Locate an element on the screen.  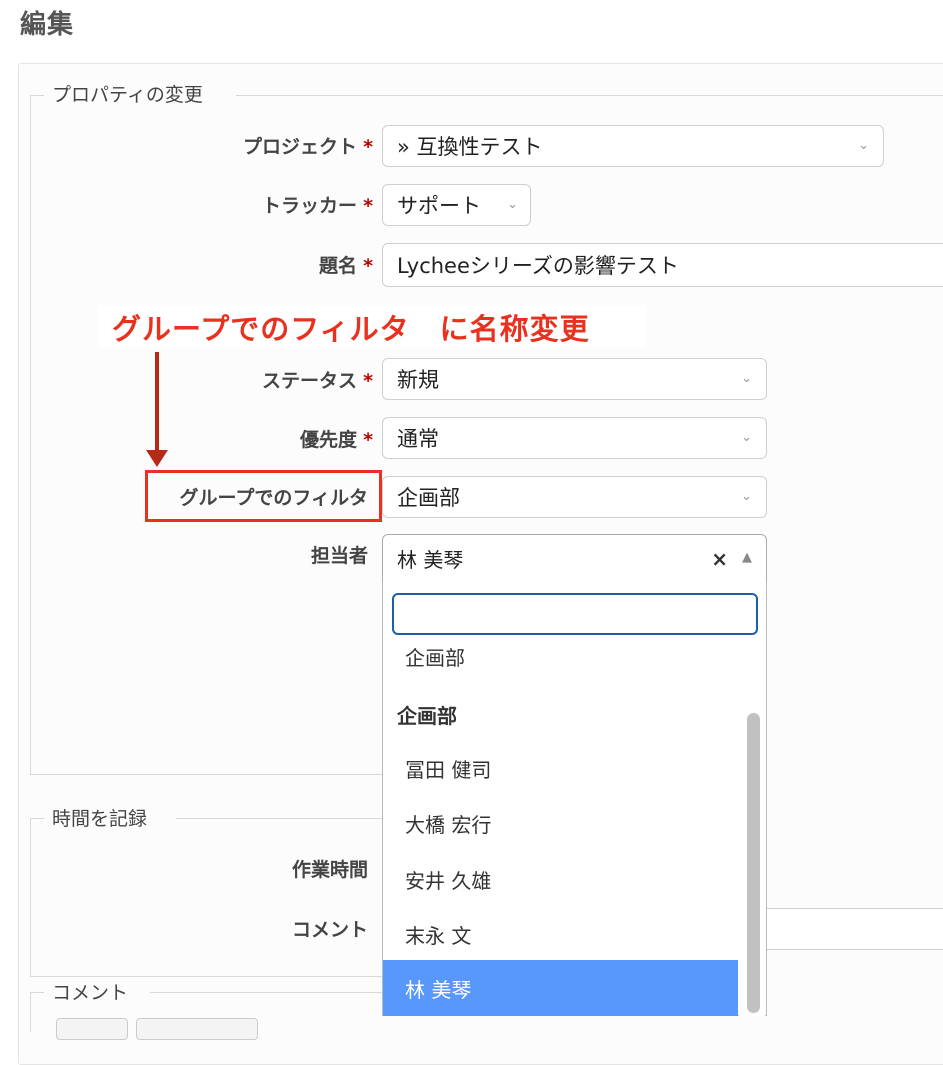
assignee-label: 担当者 is located at coordinates (339, 556).